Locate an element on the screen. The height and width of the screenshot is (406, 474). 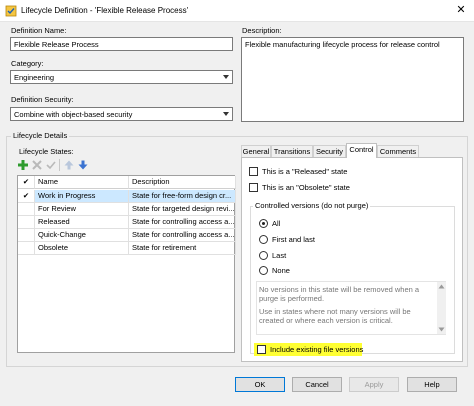
ok-button: OK is located at coordinates (260, 384).